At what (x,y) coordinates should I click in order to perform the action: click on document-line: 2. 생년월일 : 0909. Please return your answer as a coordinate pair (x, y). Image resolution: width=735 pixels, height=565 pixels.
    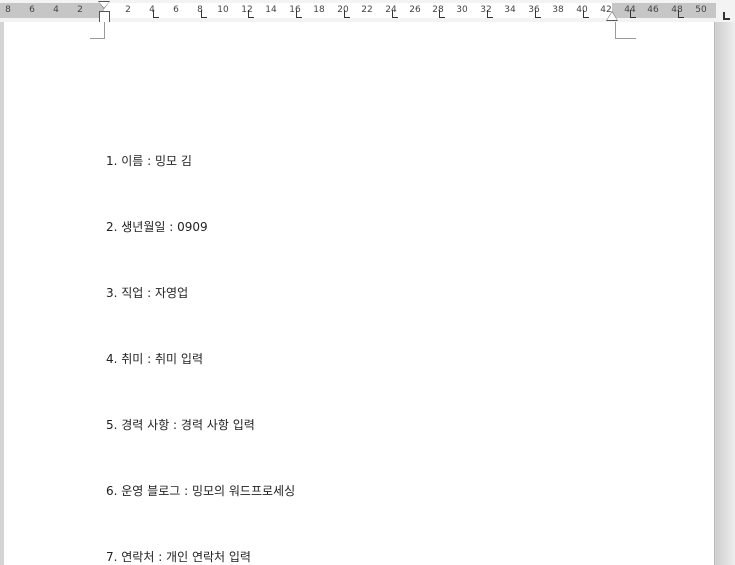
    Looking at the image, I should click on (157, 227).